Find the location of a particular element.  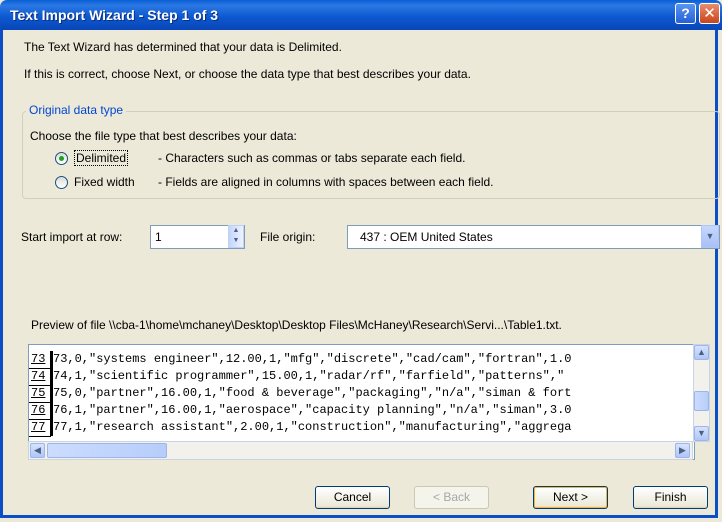

next-button: Next > is located at coordinates (570, 497).